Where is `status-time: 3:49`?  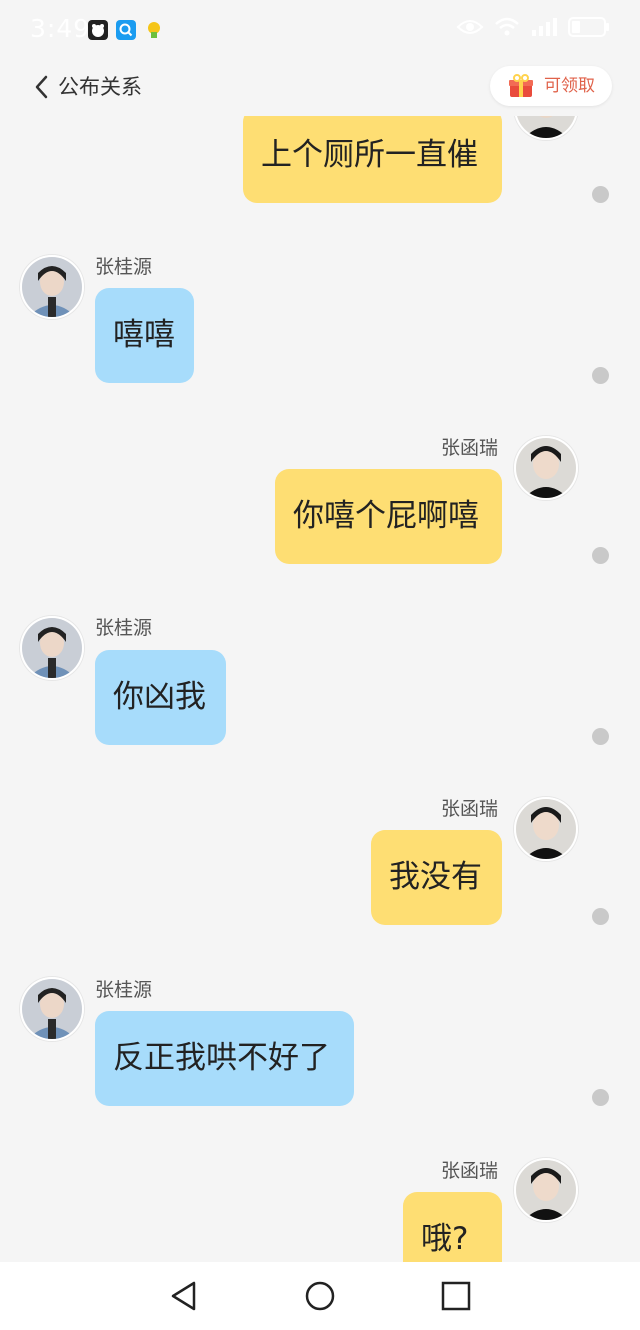 status-time: 3:49 is located at coordinates (60, 28).